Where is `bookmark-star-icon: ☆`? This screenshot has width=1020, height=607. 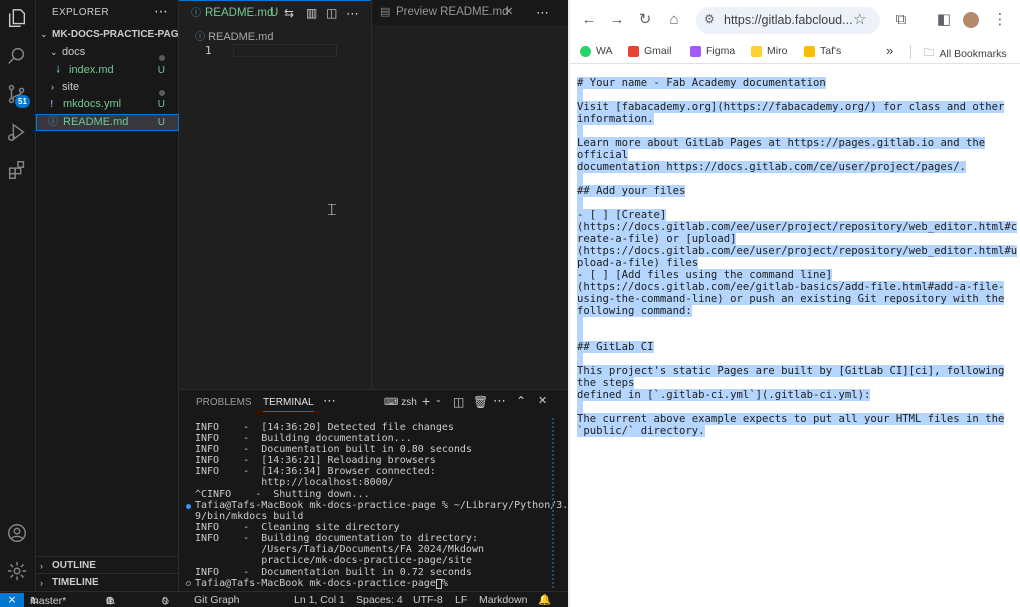 bookmark-star-icon: ☆ is located at coordinates (859, 19).